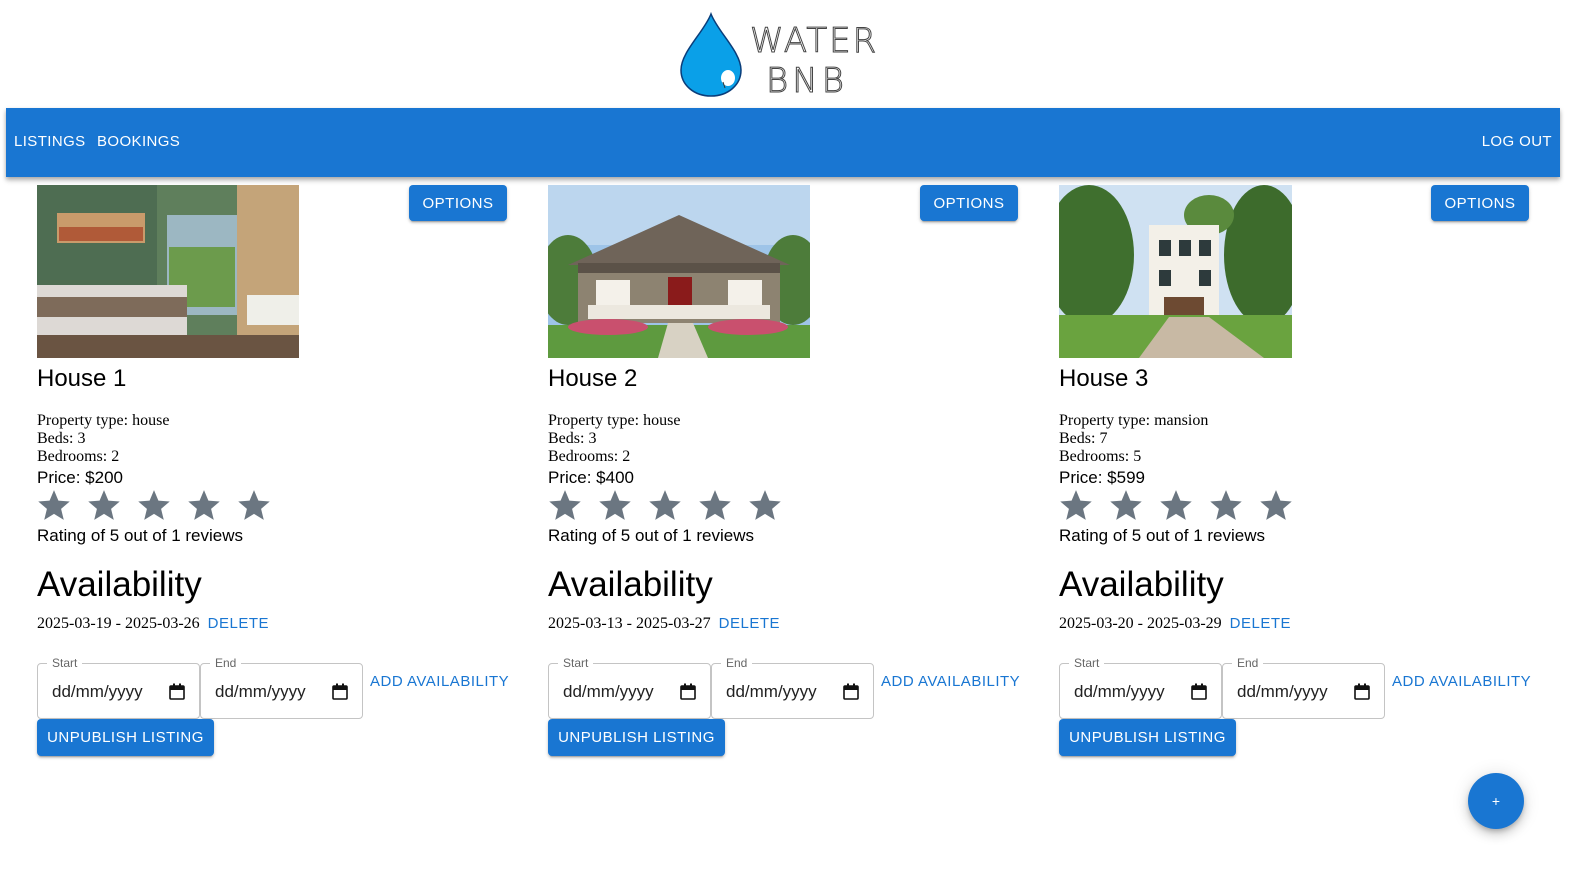  What do you see at coordinates (50, 142) in the screenshot?
I see `nav-listings-button: LISTINGS` at bounding box center [50, 142].